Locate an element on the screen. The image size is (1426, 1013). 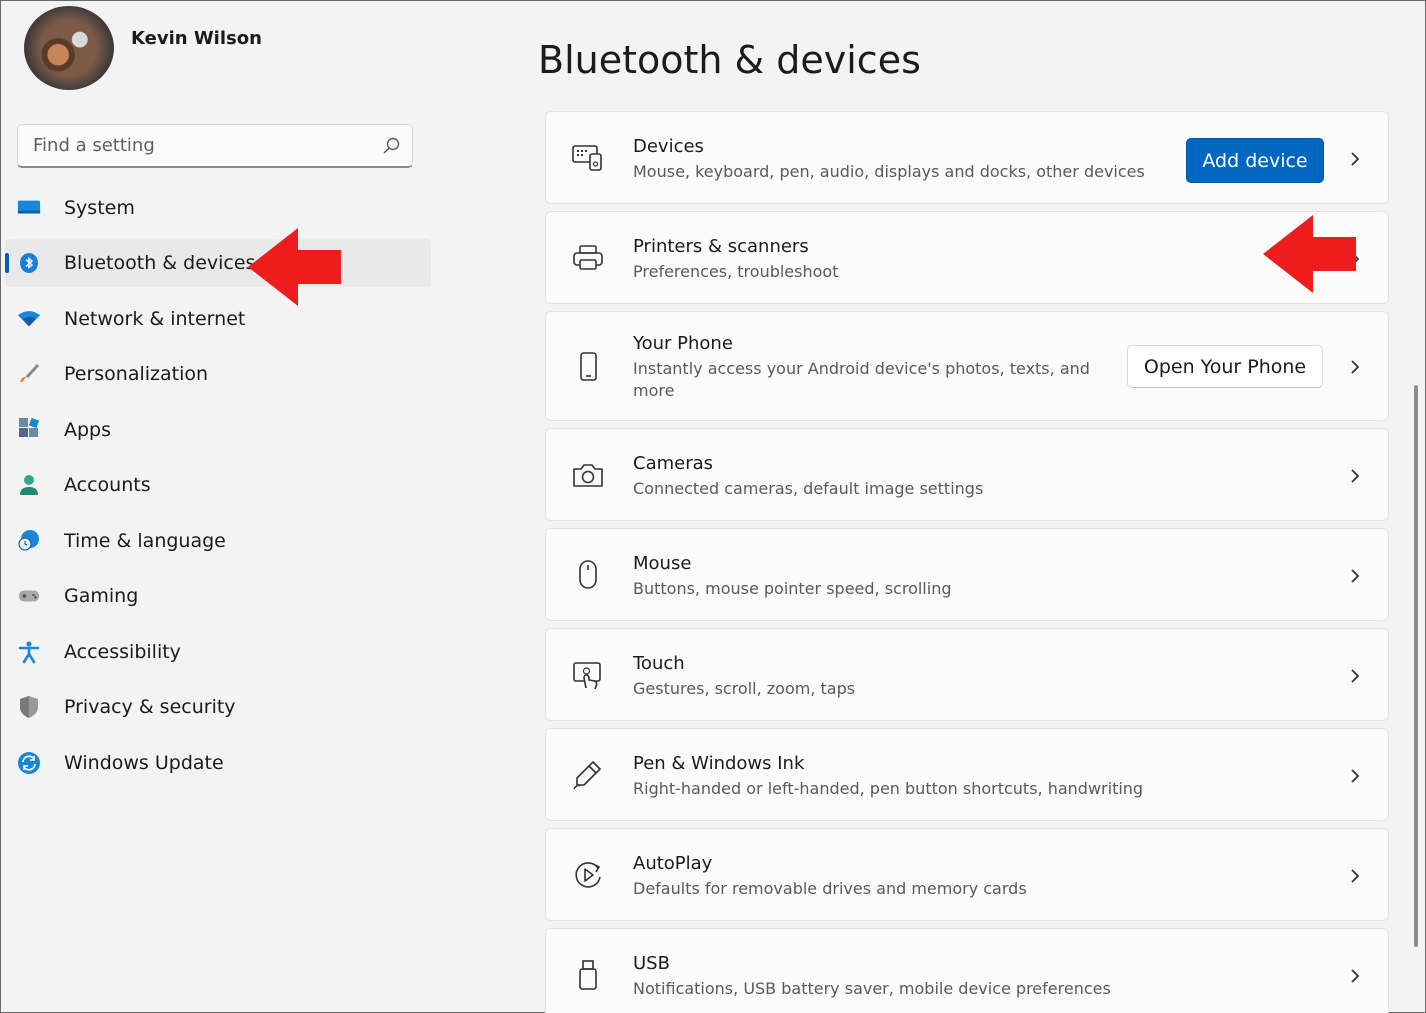
card-subtitle: Buttons, mouse pointer speed, scrolling is located at coordinates (792, 588).